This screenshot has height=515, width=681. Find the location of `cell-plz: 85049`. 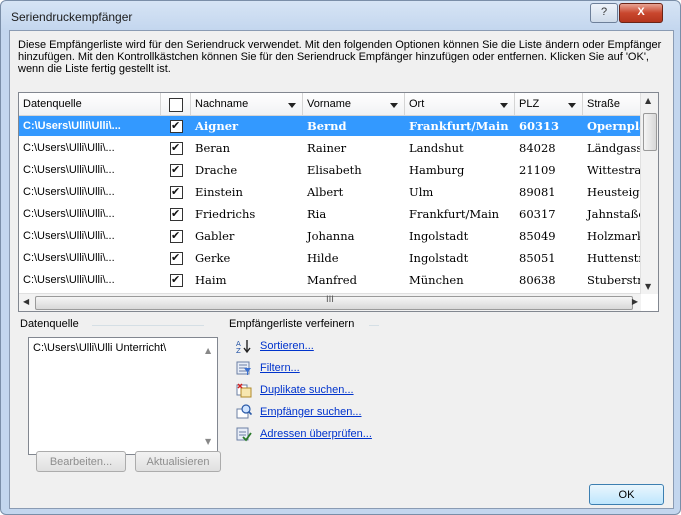

cell-plz: 85049 is located at coordinates (537, 236).